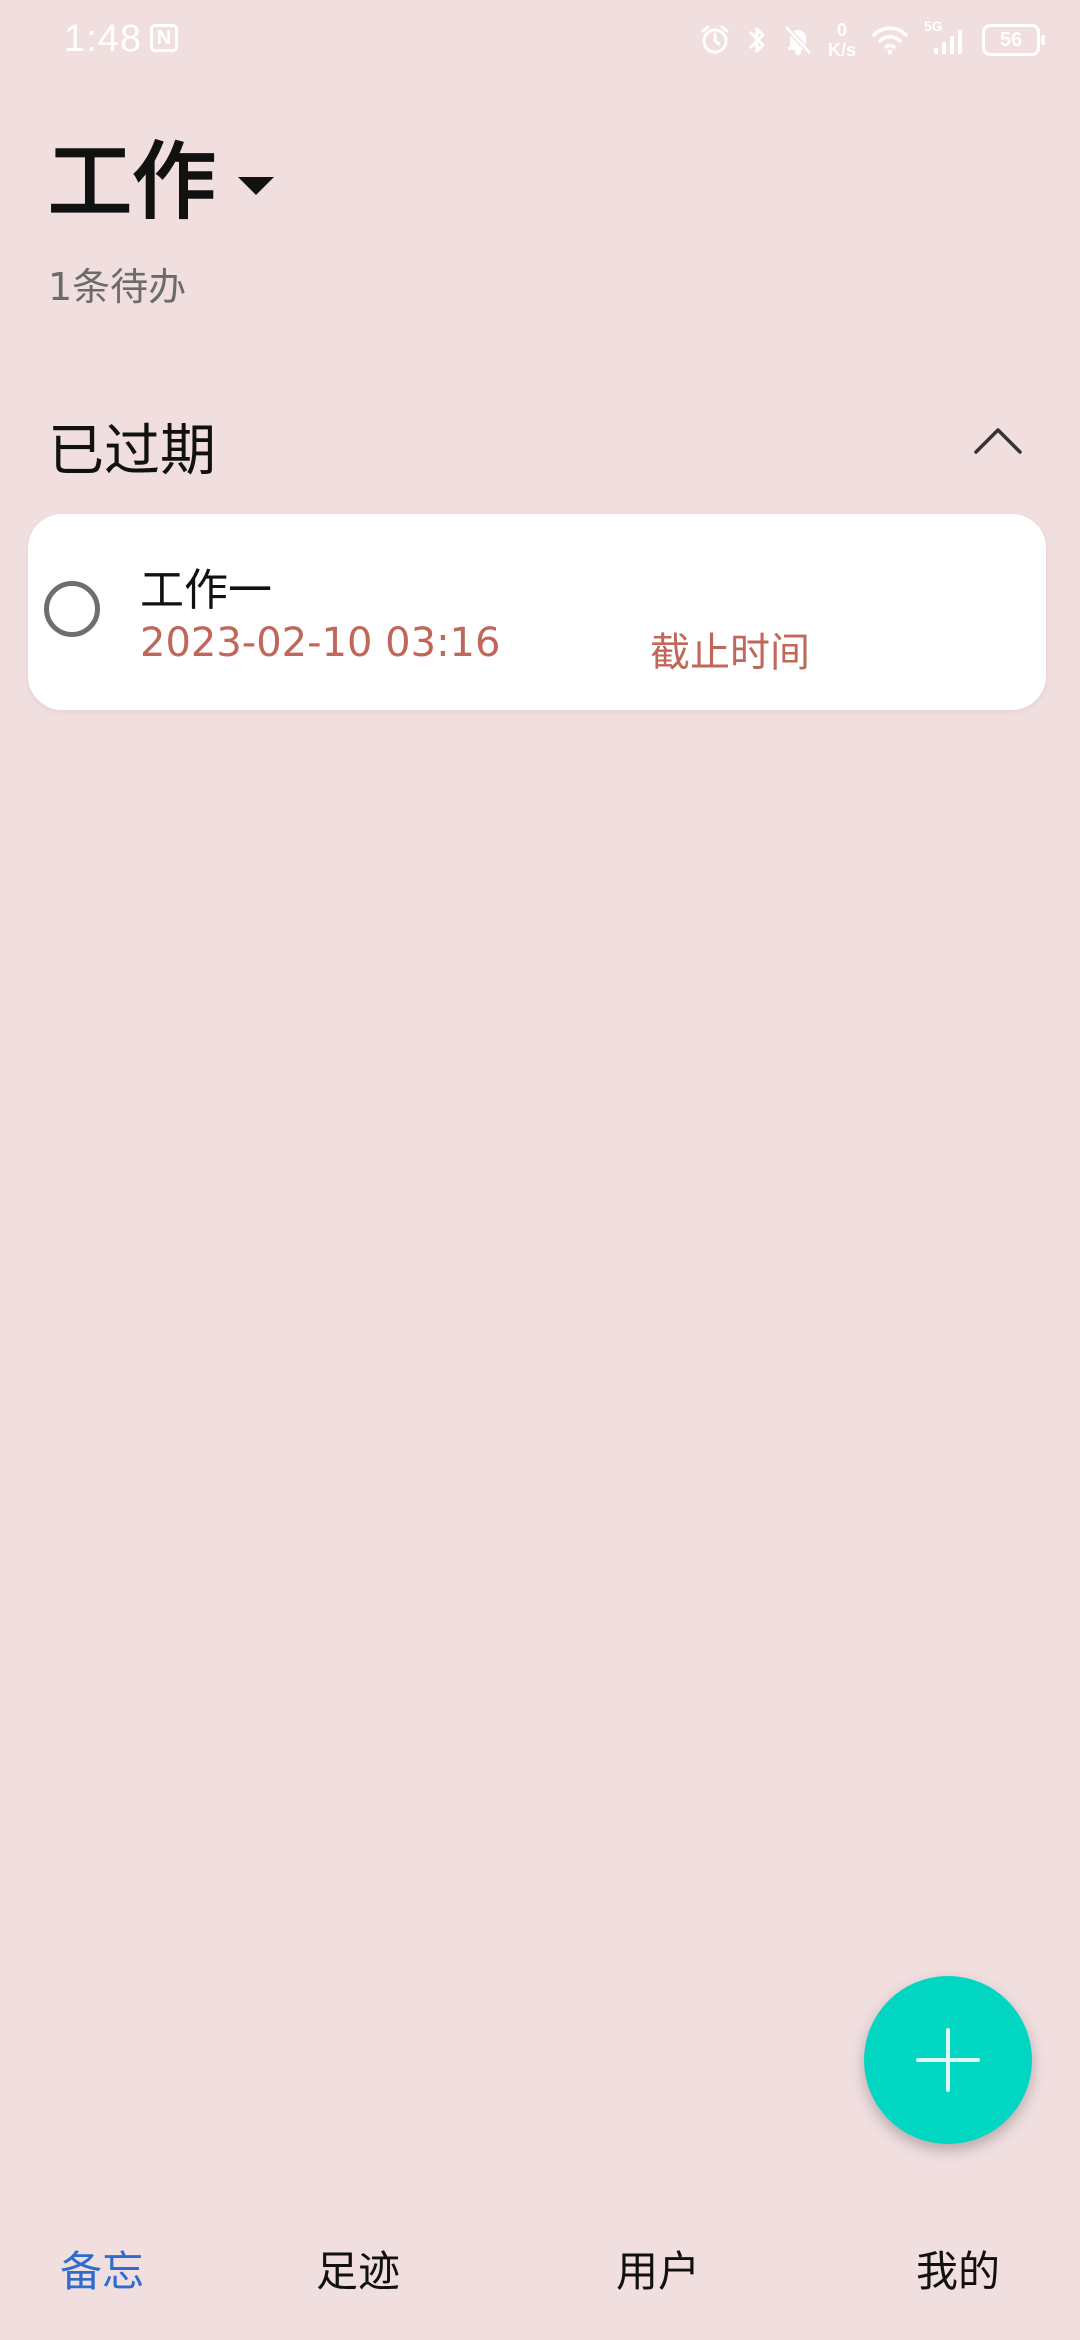  I want to click on bluetooth-icon, so click(757, 40).